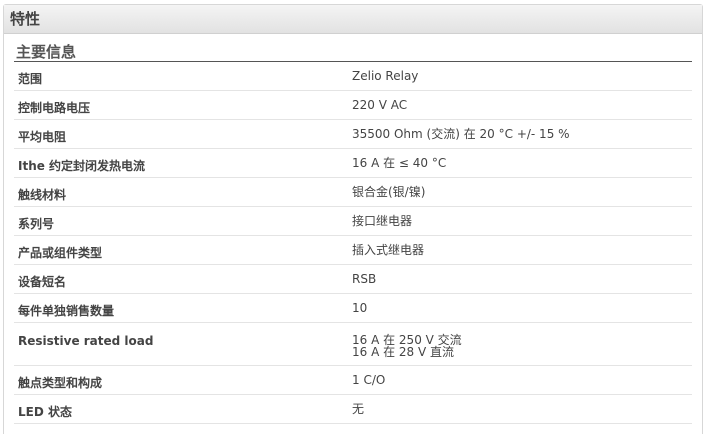  Describe the element at coordinates (522, 283) in the screenshot. I see `spec-value: RSB` at that location.